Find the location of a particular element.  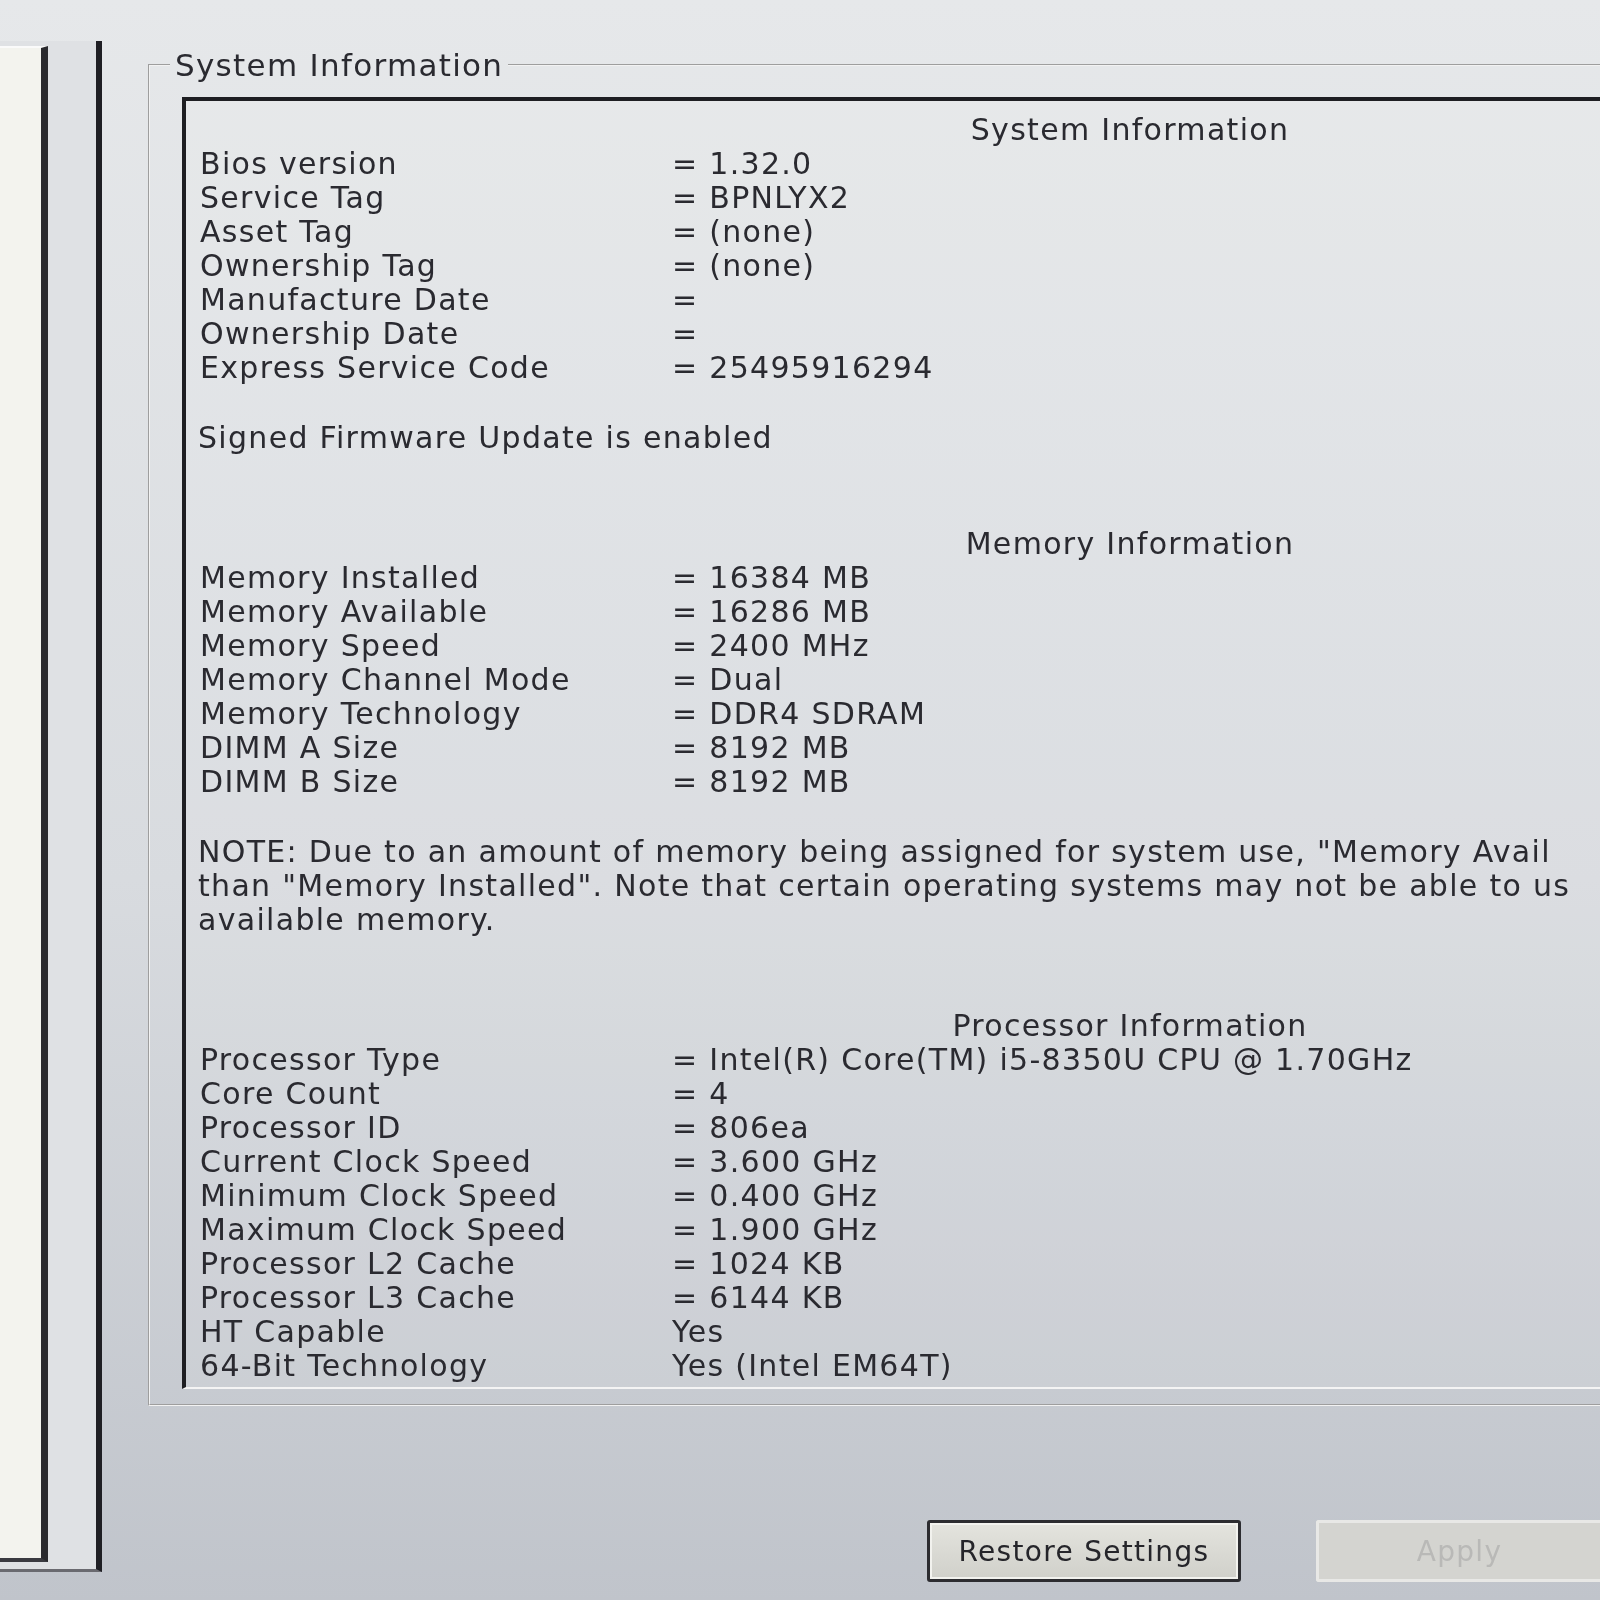

field-label: DIMM A Size is located at coordinates (300, 748).